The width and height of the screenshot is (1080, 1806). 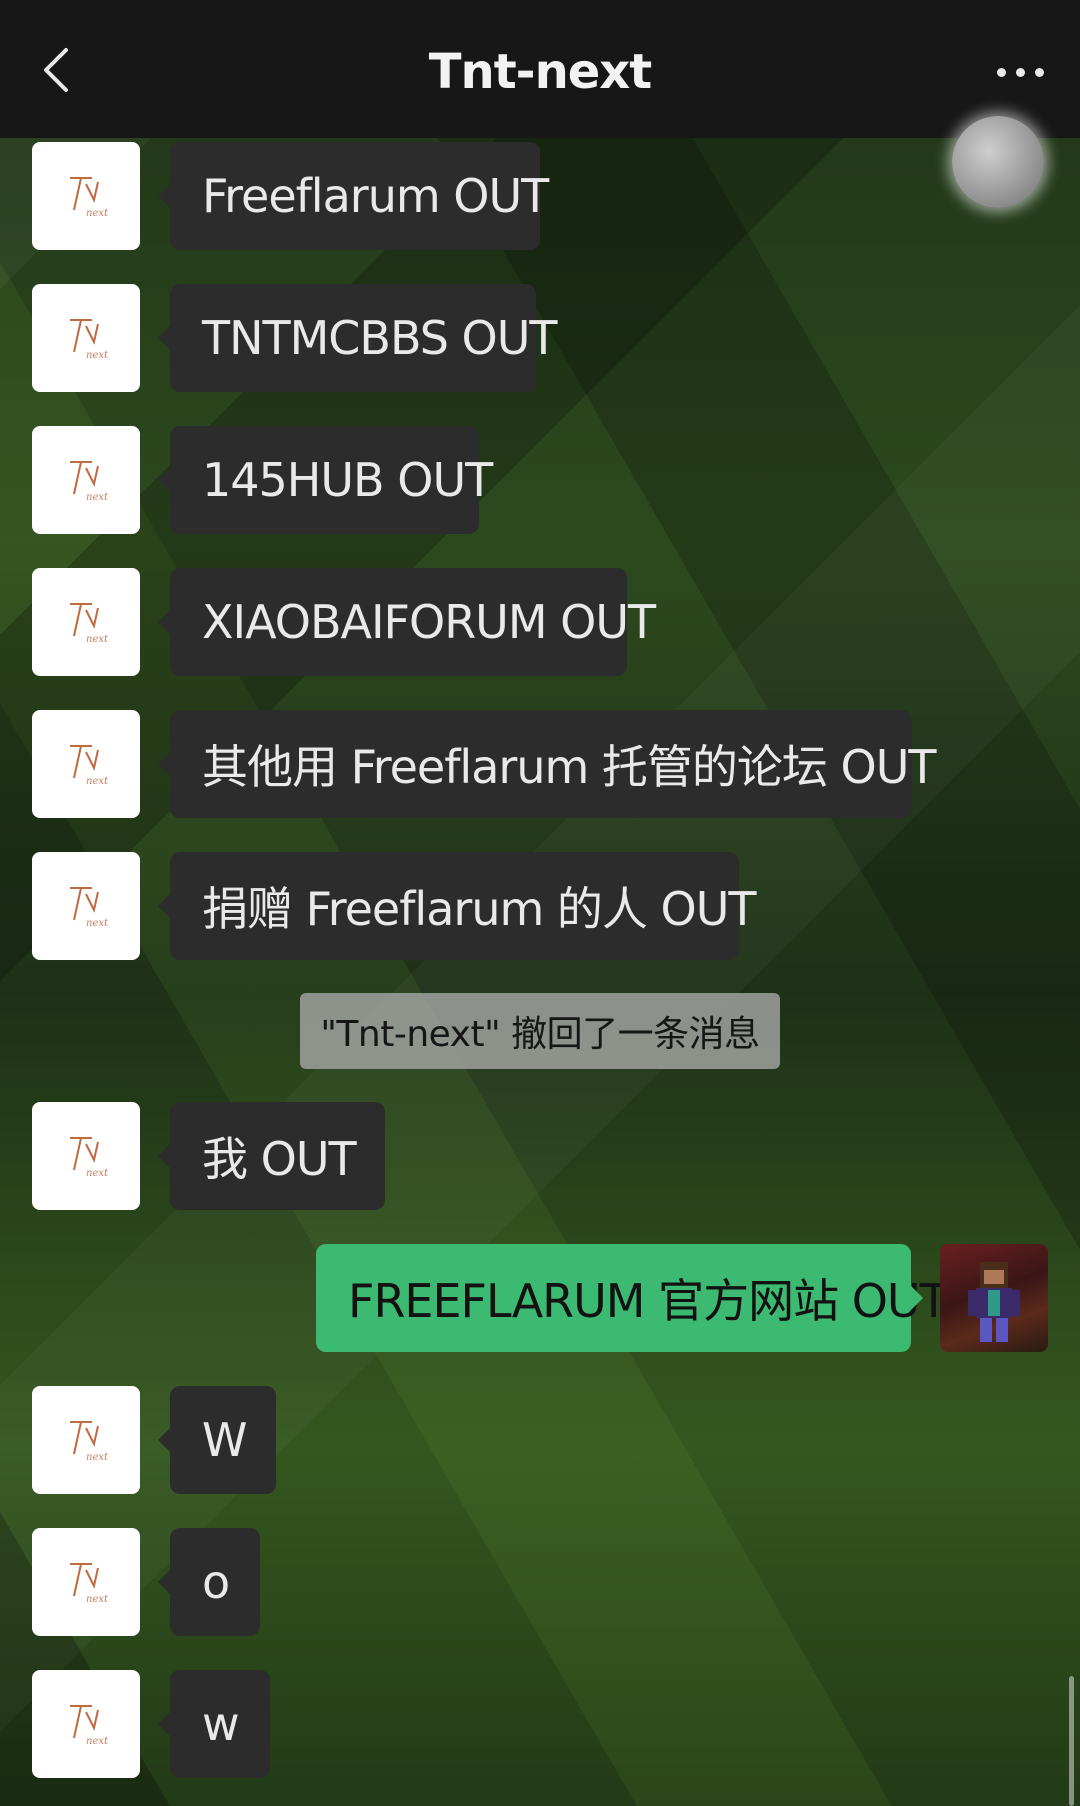 I want to click on message-bubble: 其他用 Freeflarum 托管的论坛 OUT, so click(x=547, y=764).